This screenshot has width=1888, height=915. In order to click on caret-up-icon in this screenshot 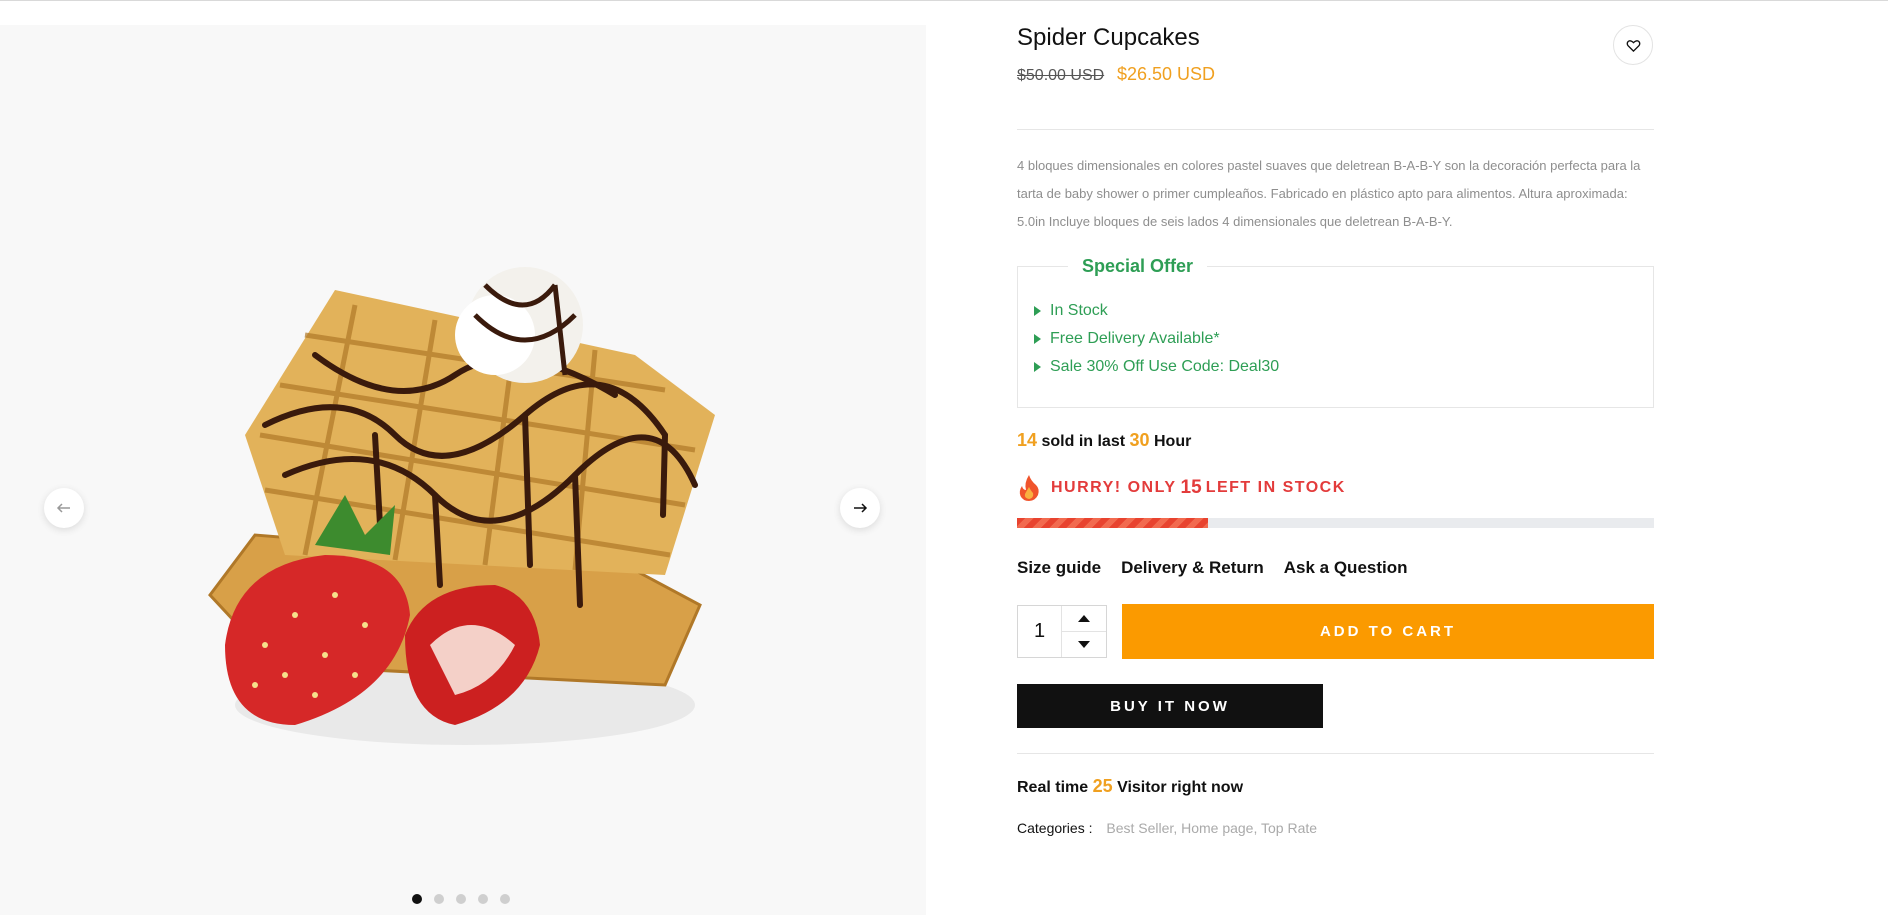, I will do `click(1084, 618)`.